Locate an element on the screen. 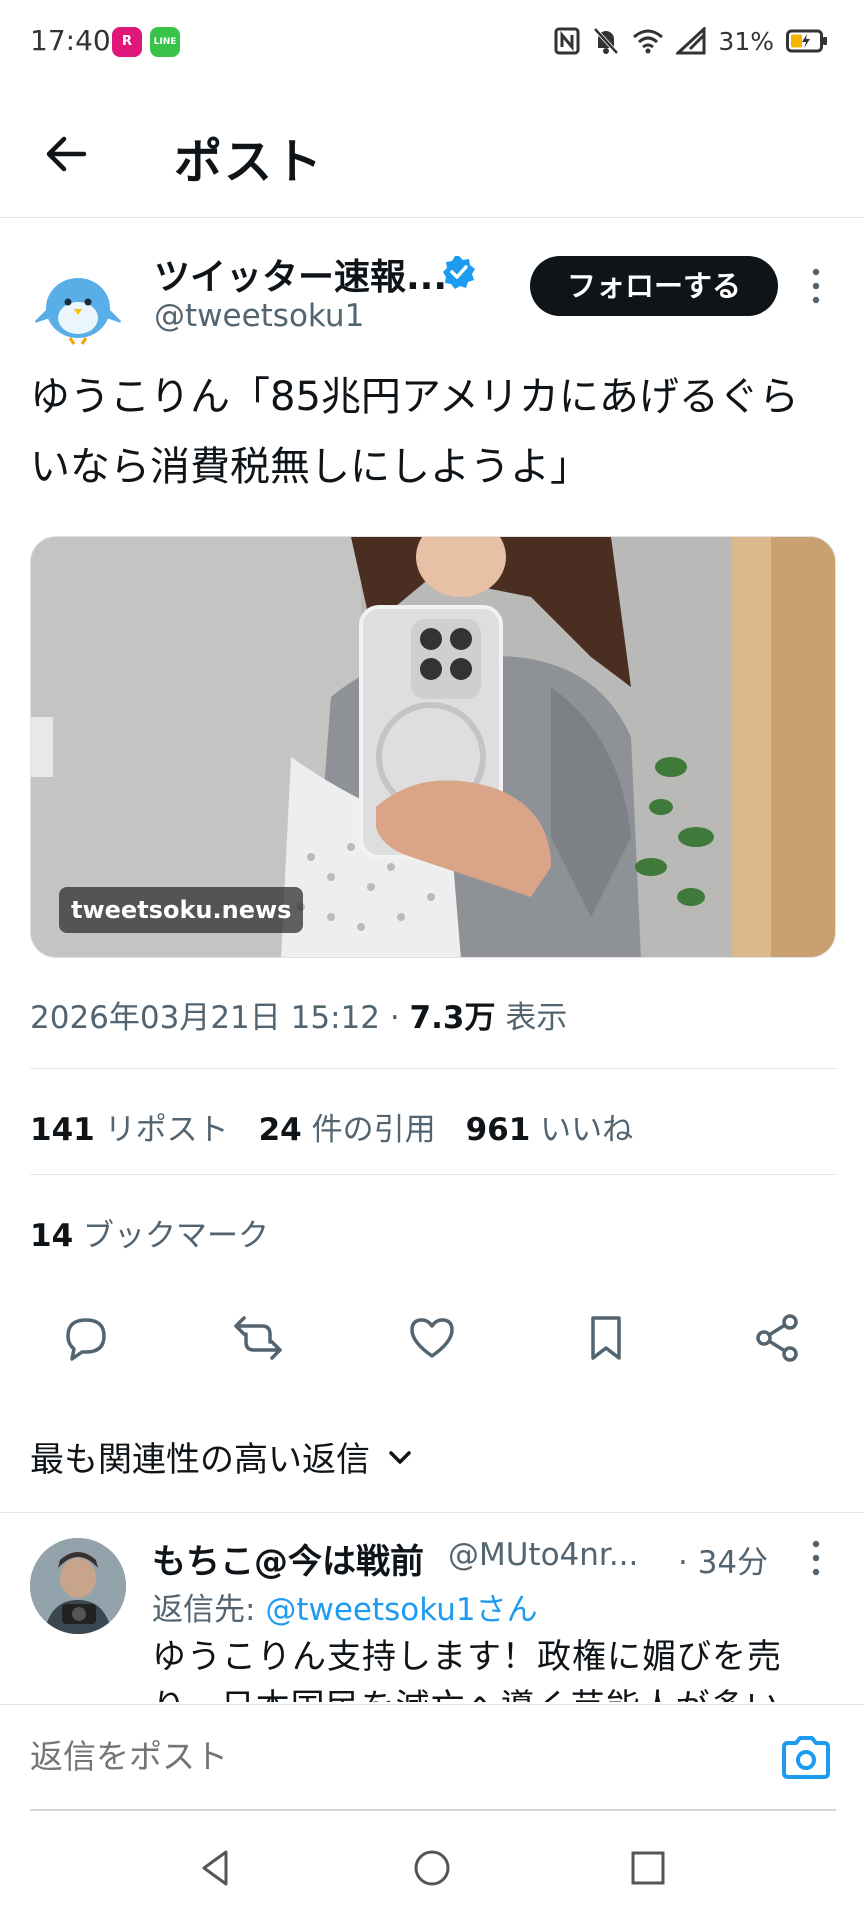 This screenshot has height=1920, width=864. battery-icon is located at coordinates (806, 41).